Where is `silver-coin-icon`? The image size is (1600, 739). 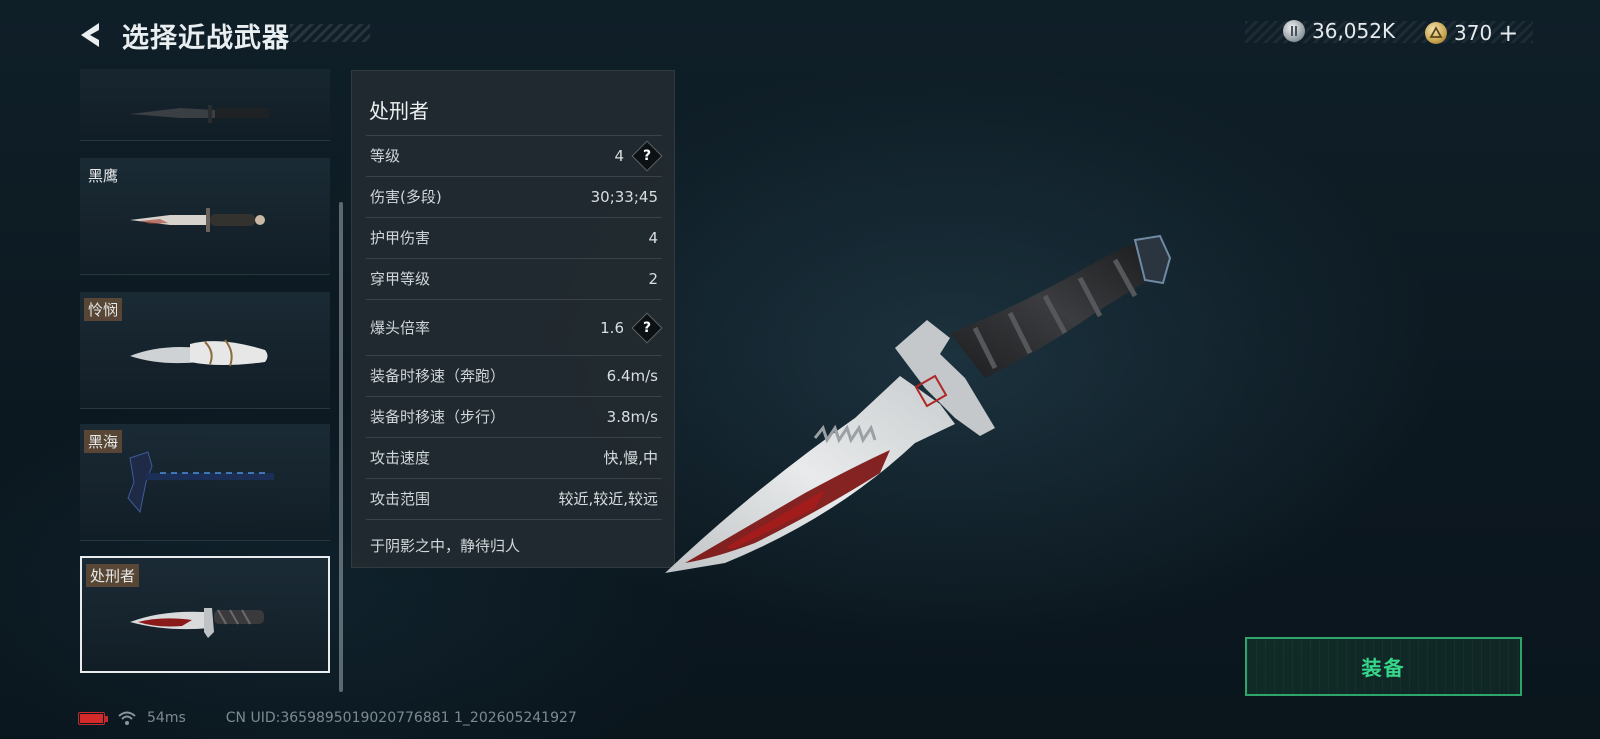
silver-coin-icon is located at coordinates (1294, 31).